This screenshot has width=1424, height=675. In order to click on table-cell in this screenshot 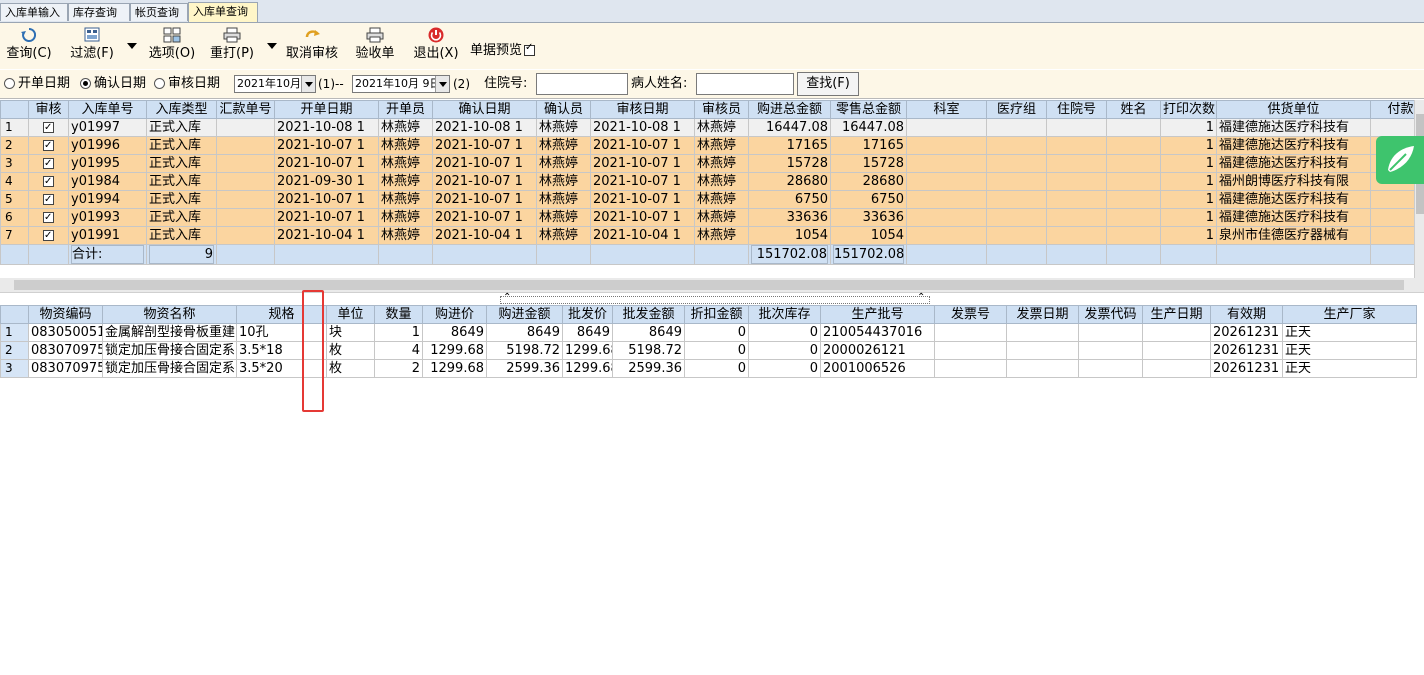, I will do `click(1076, 127)`.